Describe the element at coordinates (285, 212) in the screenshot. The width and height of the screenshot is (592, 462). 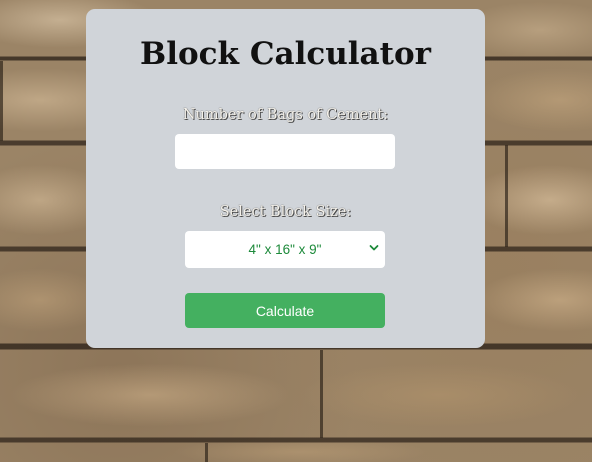
I see `block-size-label: Select Block Size:` at that location.